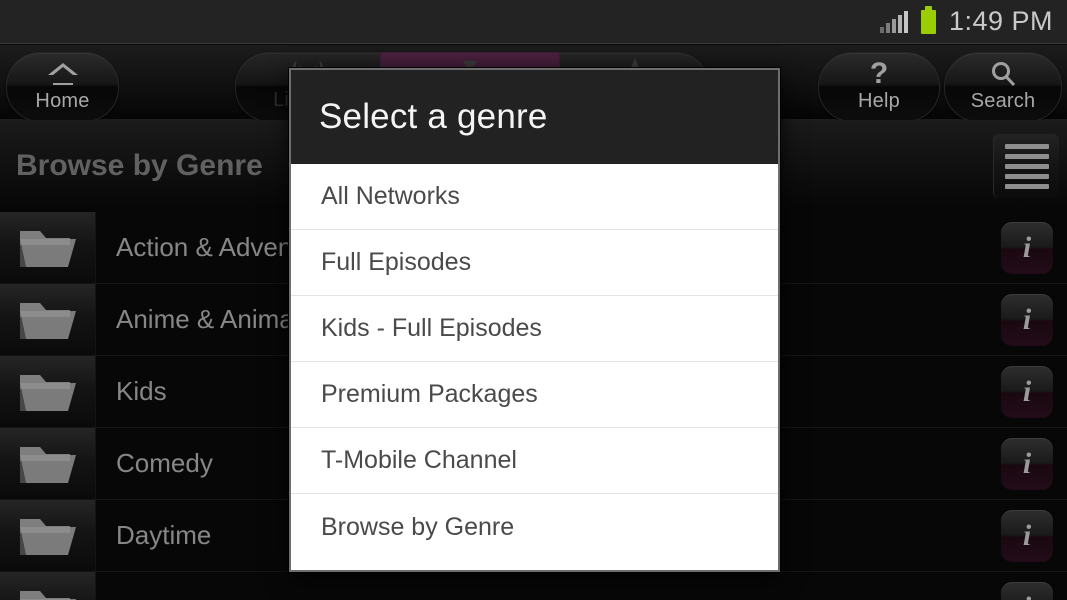 The width and height of the screenshot is (1067, 600). What do you see at coordinates (534, 461) in the screenshot?
I see `dialog-option-item: T-Mobile Channel` at bounding box center [534, 461].